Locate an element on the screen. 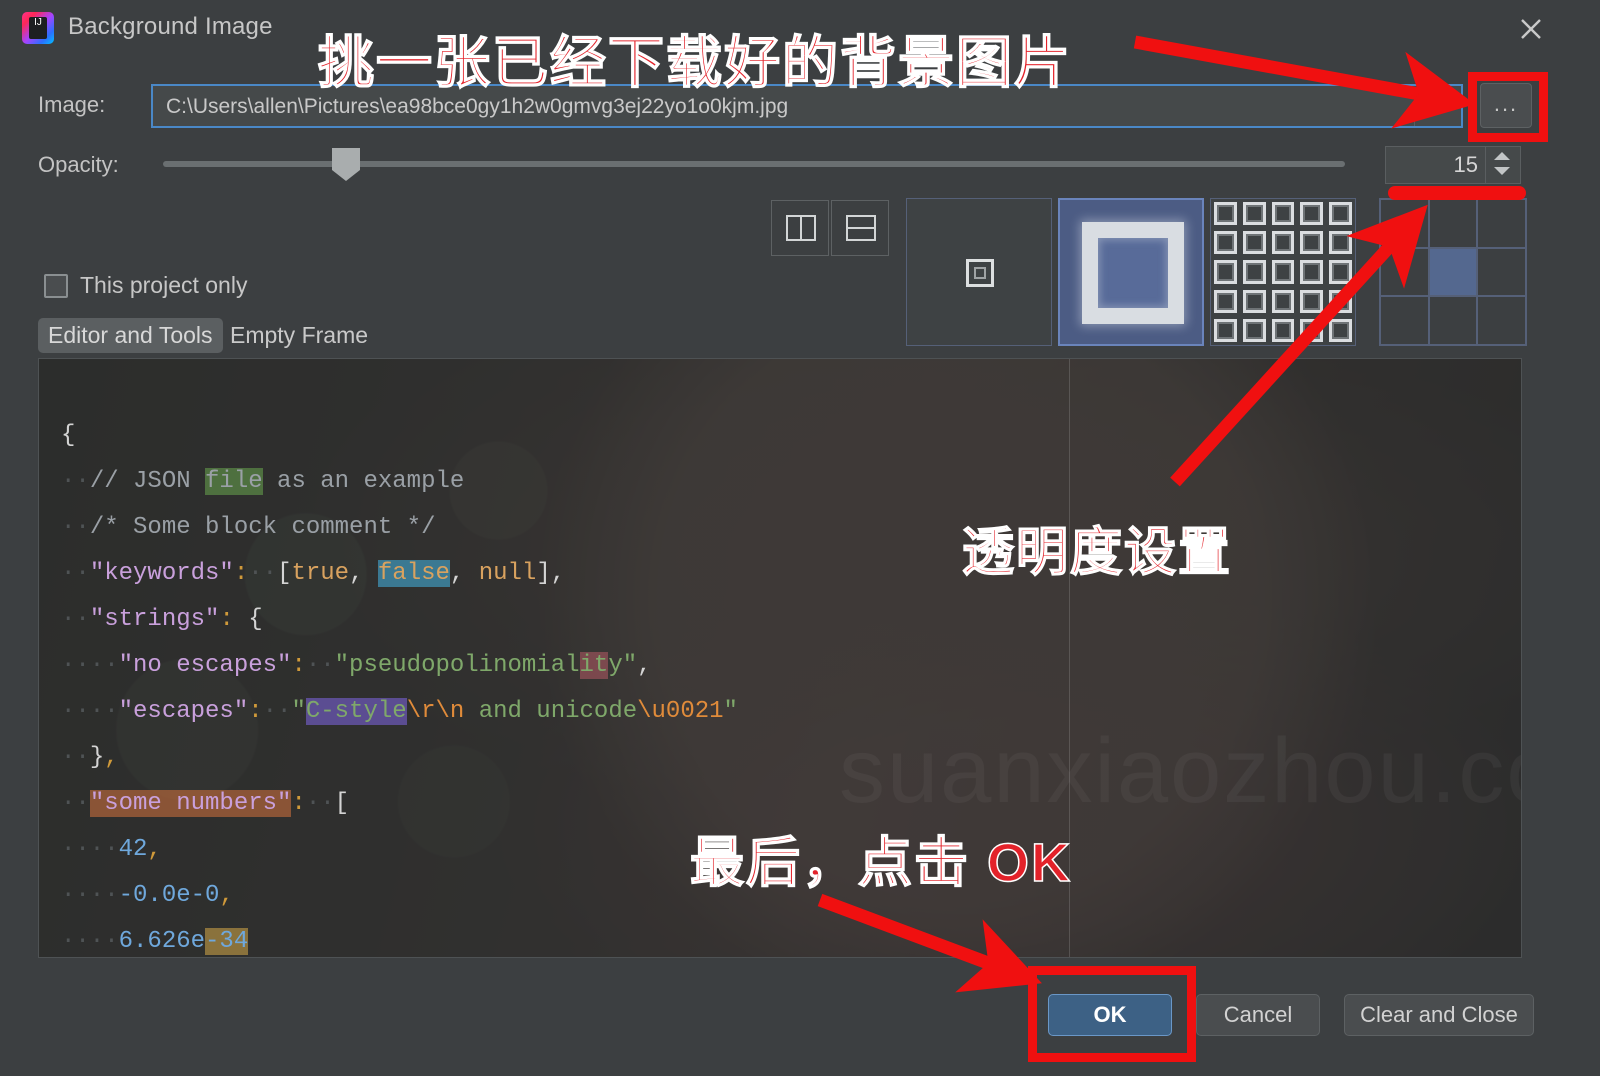 This screenshot has height=1076, width=1600. caret-down-icon is located at coordinates (1502, 171).